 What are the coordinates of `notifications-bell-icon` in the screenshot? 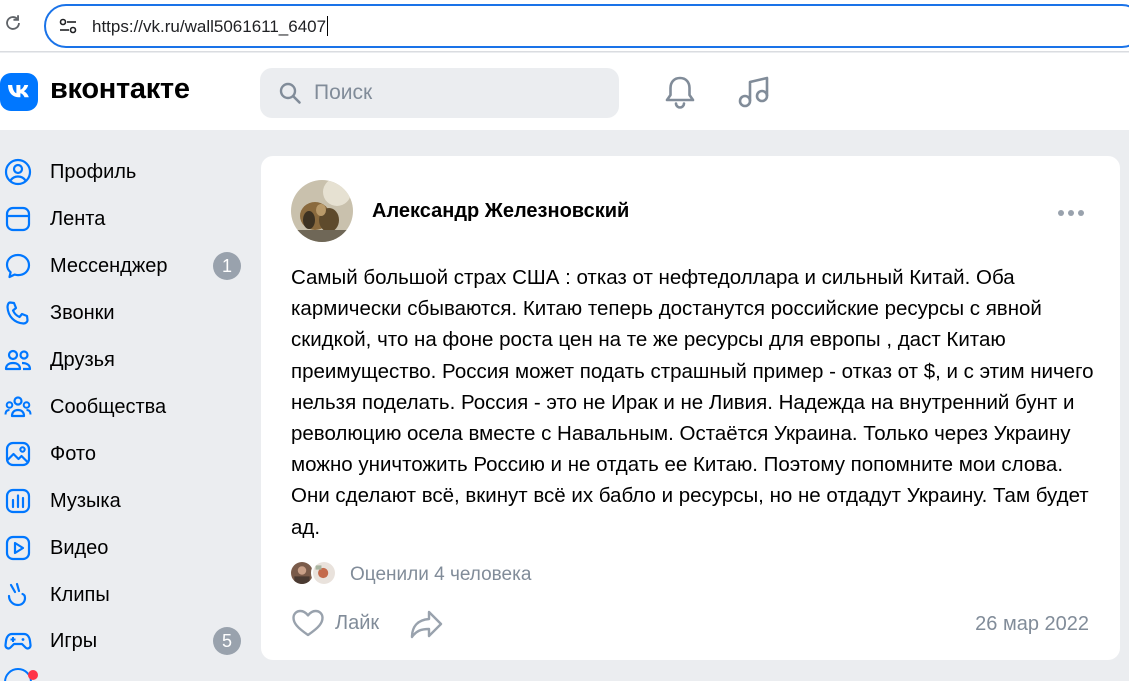 It's located at (680, 92).